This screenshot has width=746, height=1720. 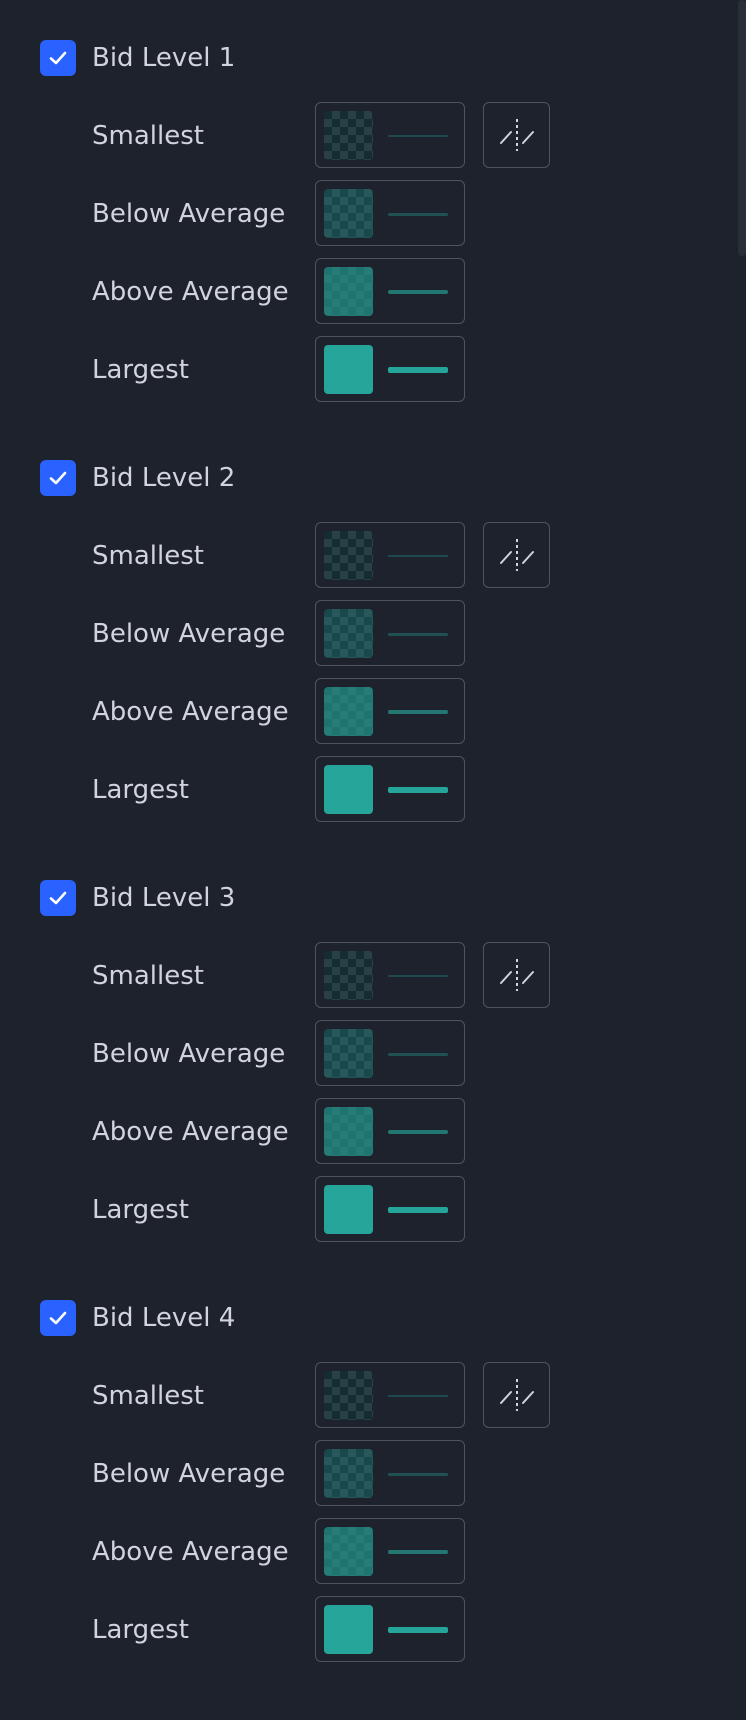 I want to click on bid-level-header: Bid Level 3, so click(x=137, y=898).